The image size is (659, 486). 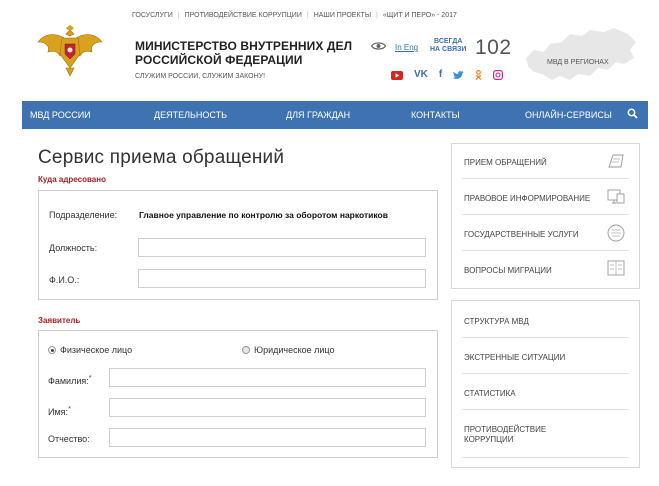 I want to click on radio-legal-label: Юридическое лицо, so click(x=294, y=350).